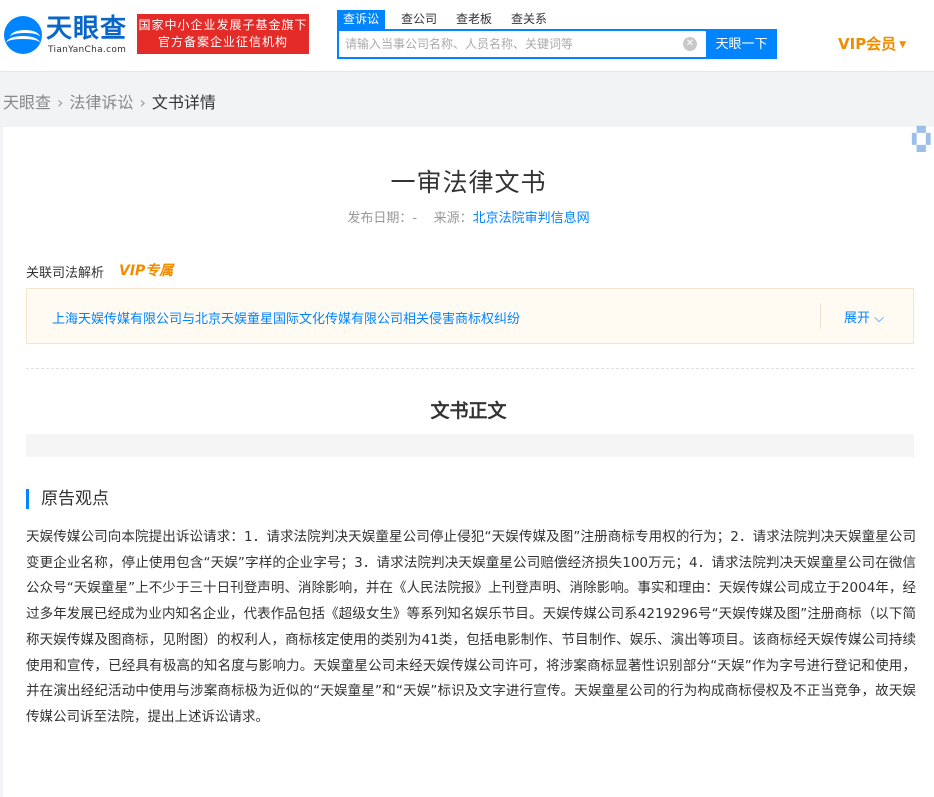  Describe the element at coordinates (857, 318) in the screenshot. I see `expand-label: 展开` at that location.